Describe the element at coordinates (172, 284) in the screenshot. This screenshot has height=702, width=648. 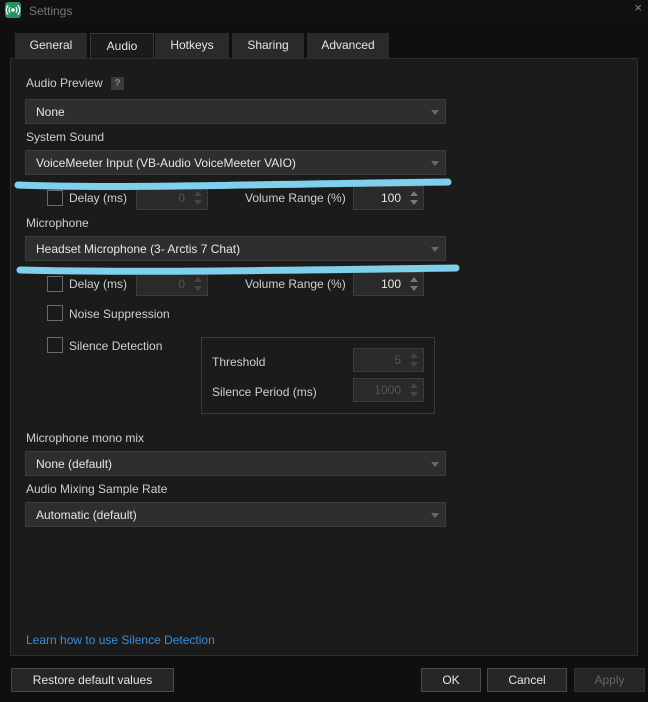
I see `microphone-delay-stepper: 0` at that location.